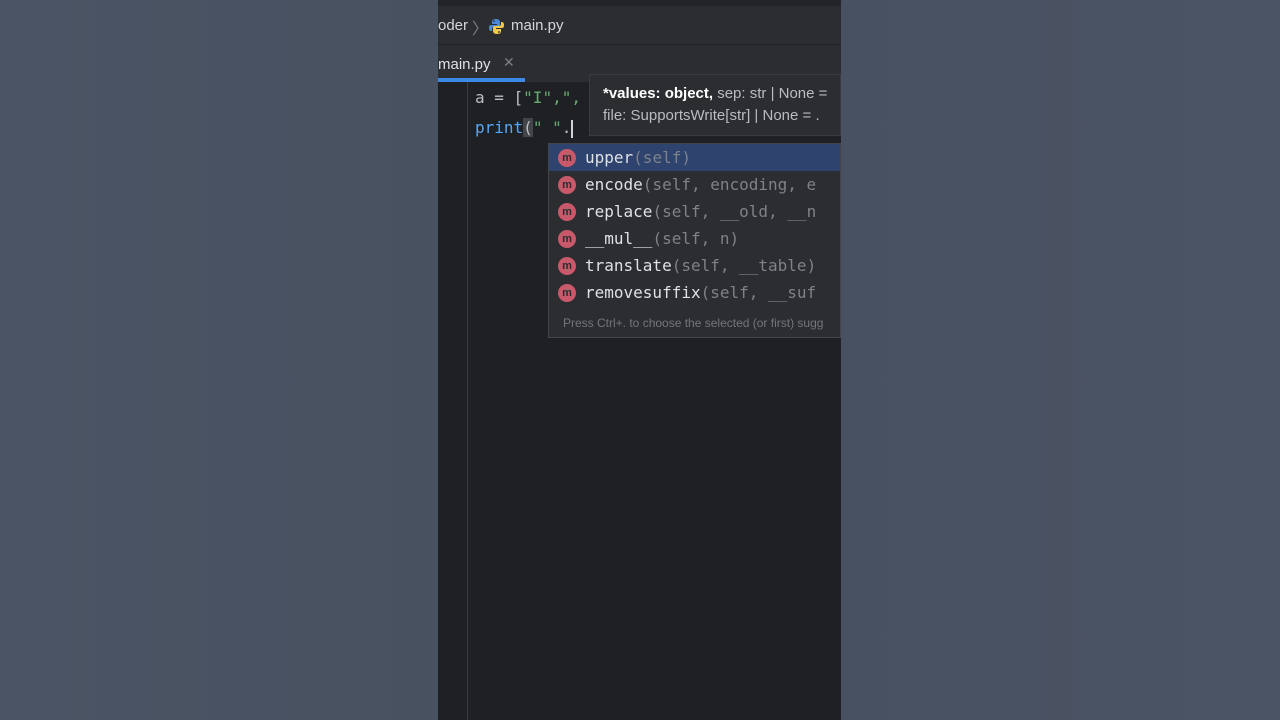 Image resolution: width=1280 pixels, height=720 pixels. I want to click on completion-item-replace: m replace(self, __old, __n, so click(694, 211).